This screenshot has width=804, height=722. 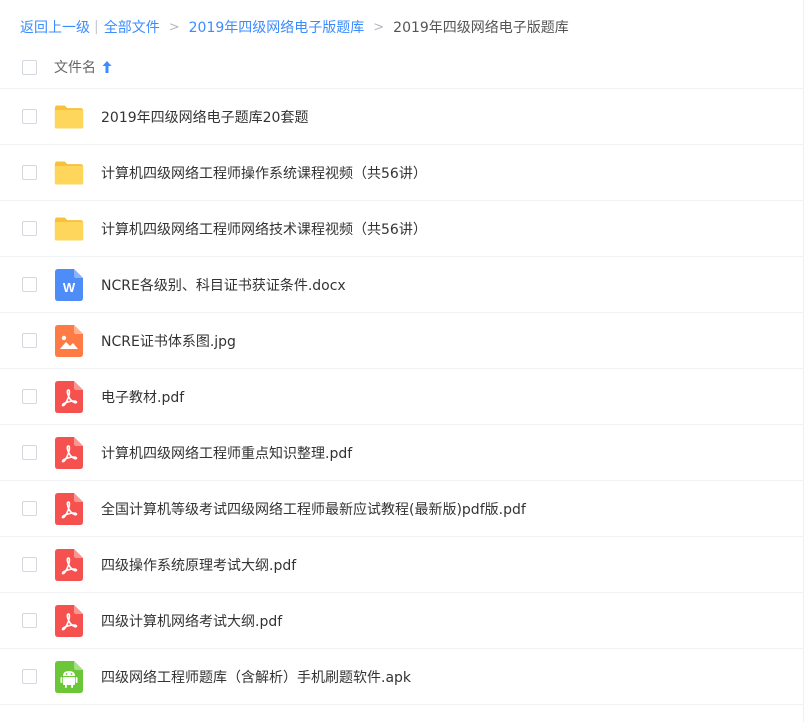 I want to click on file-name: 四级操作系统原理考试大纲.pdf, so click(x=198, y=565).